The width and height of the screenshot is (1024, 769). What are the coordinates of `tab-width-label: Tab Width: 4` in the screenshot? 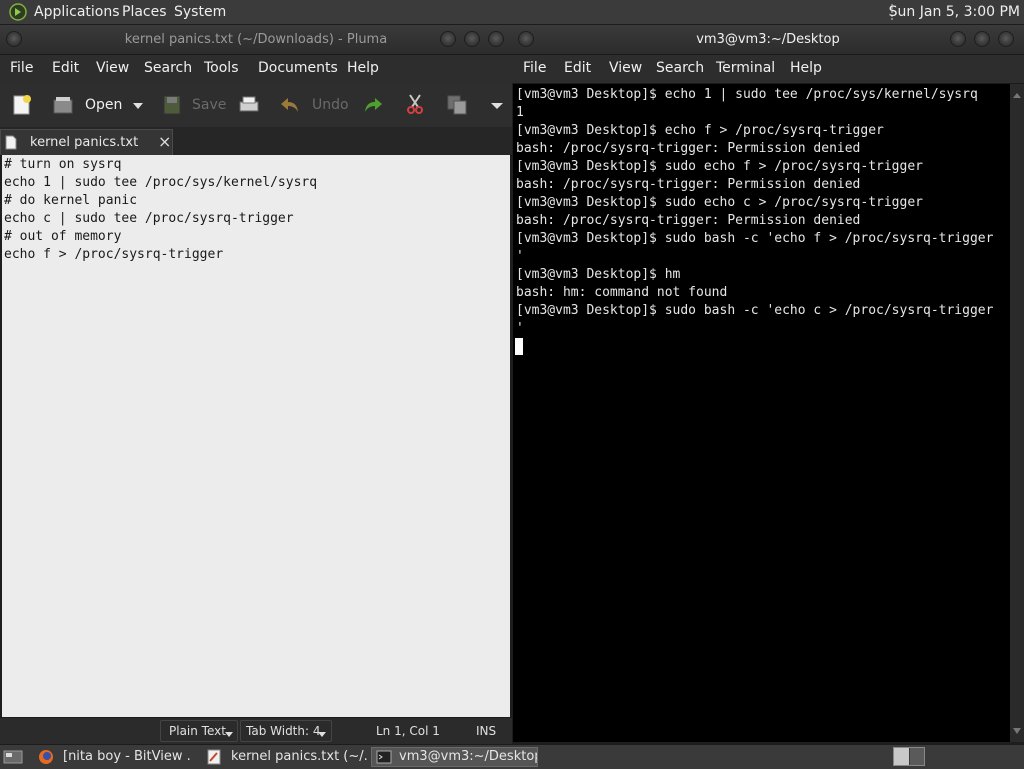 It's located at (283, 731).